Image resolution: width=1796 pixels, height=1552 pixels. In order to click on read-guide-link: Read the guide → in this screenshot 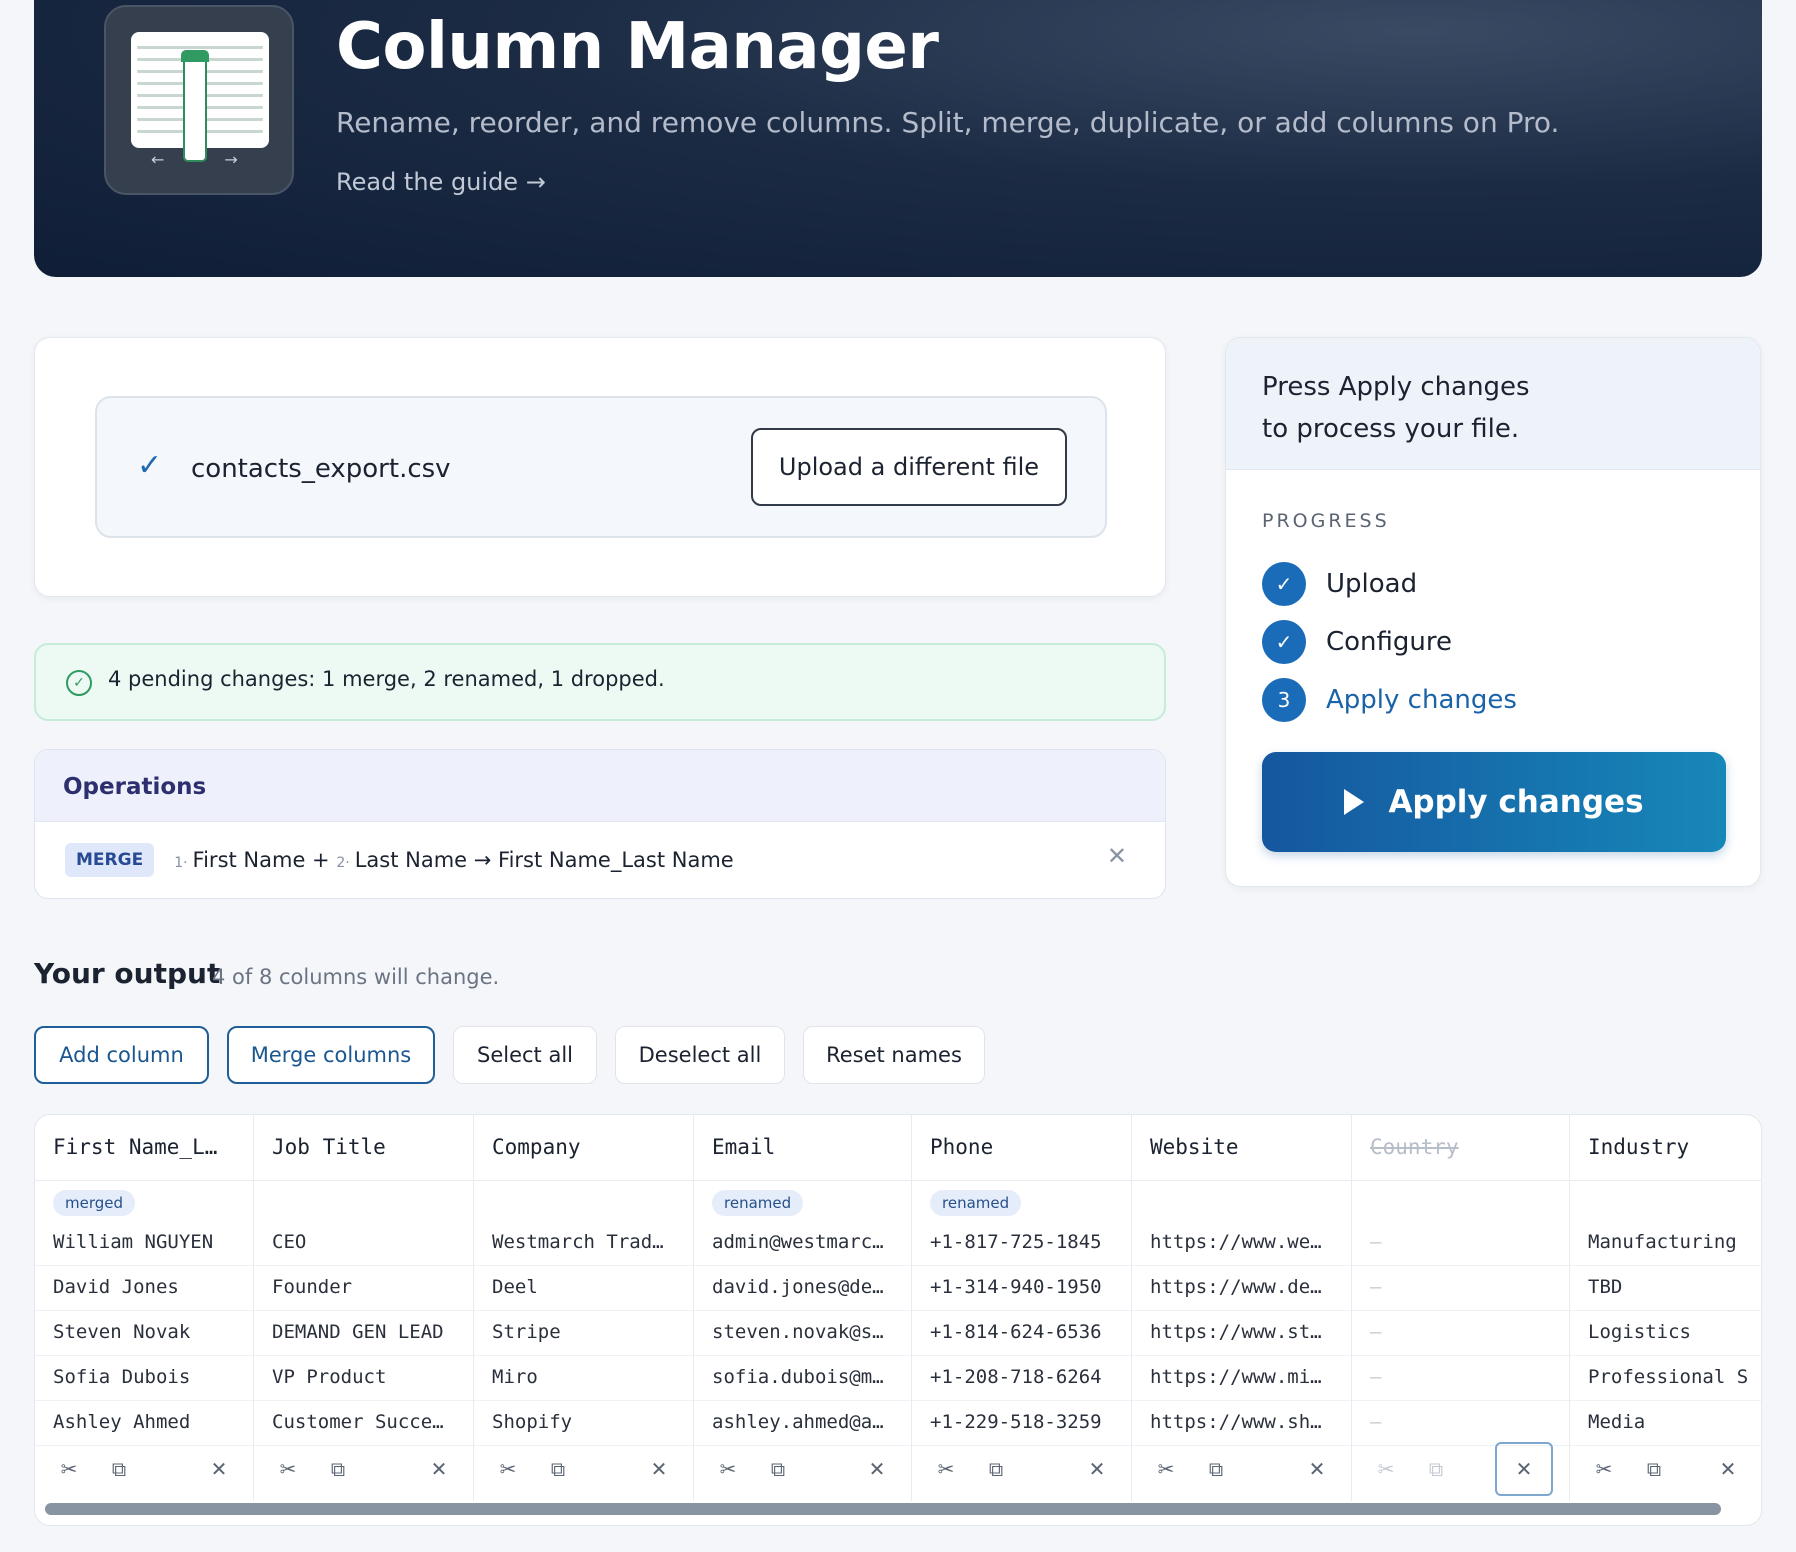, I will do `click(441, 182)`.